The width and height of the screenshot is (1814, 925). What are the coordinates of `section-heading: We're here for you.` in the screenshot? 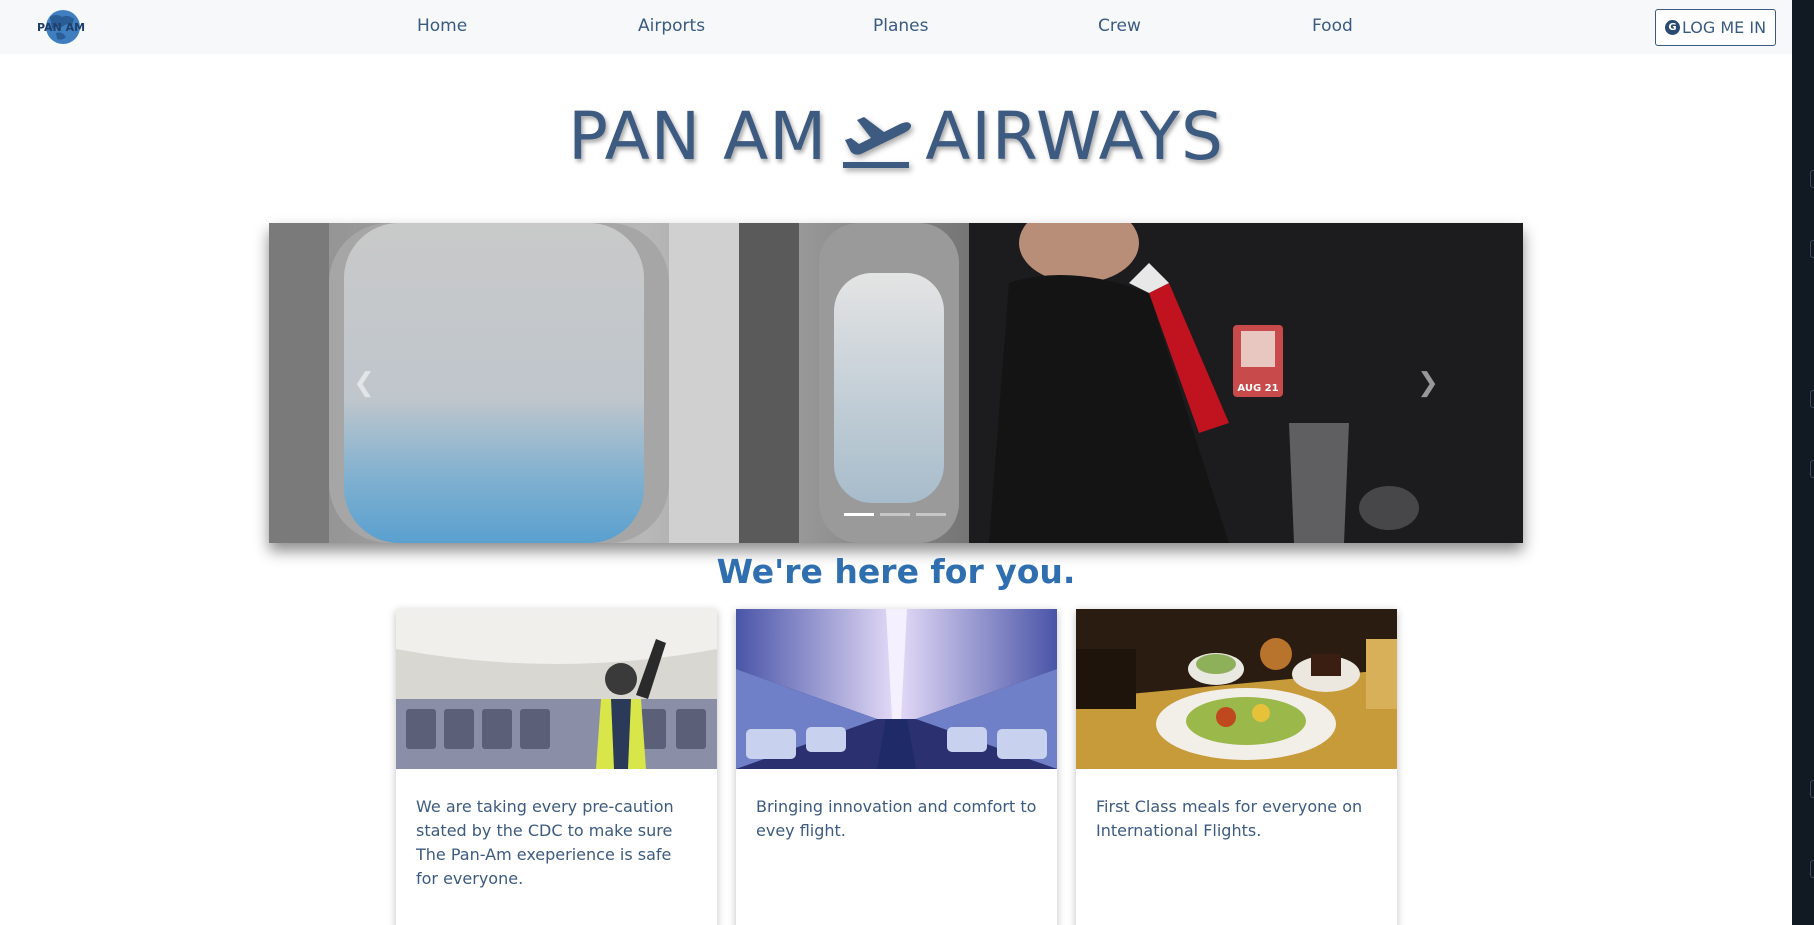 It's located at (896, 571).